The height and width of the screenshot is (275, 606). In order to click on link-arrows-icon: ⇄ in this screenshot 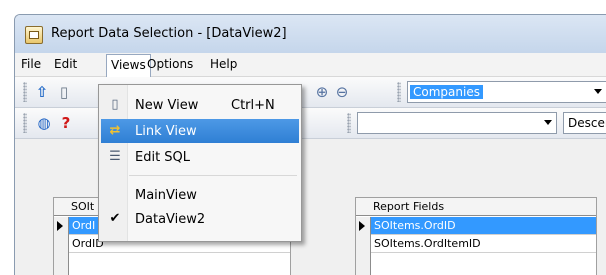, I will do `click(115, 130)`.